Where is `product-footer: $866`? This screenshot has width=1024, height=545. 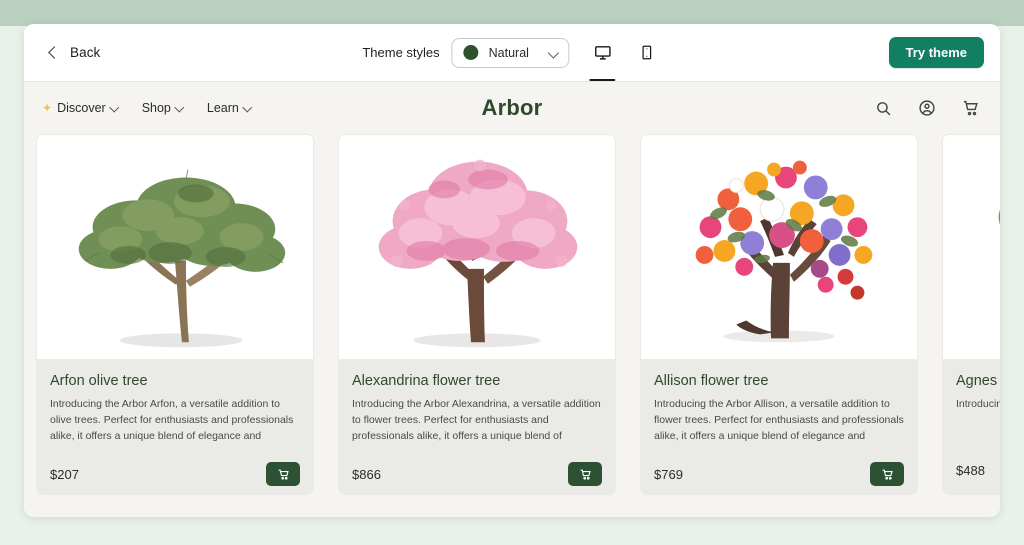 product-footer: $866 is located at coordinates (477, 466).